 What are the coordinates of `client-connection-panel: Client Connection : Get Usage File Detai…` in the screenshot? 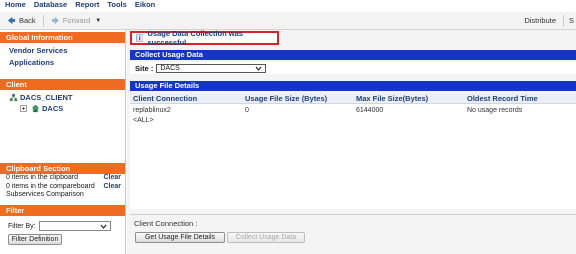 It's located at (353, 234).